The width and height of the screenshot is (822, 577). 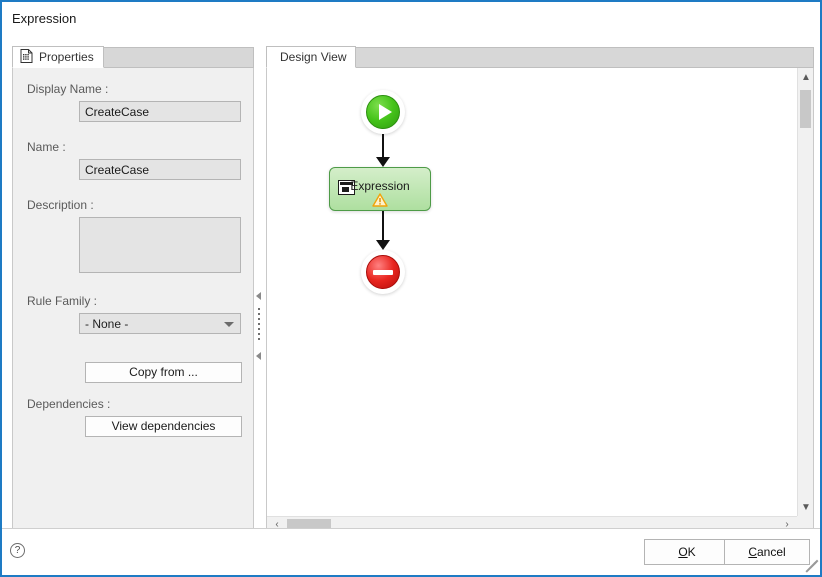 What do you see at coordinates (66, 57) in the screenshot?
I see `tab-properties-label: Properties` at bounding box center [66, 57].